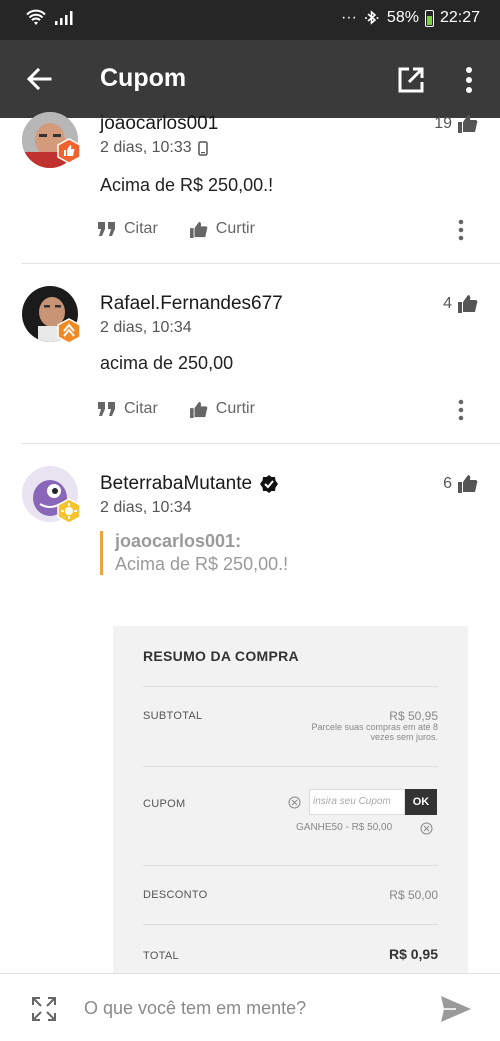 This screenshot has height=1041, width=500. What do you see at coordinates (447, 303) in the screenshot?
I see `like-count: 4` at bounding box center [447, 303].